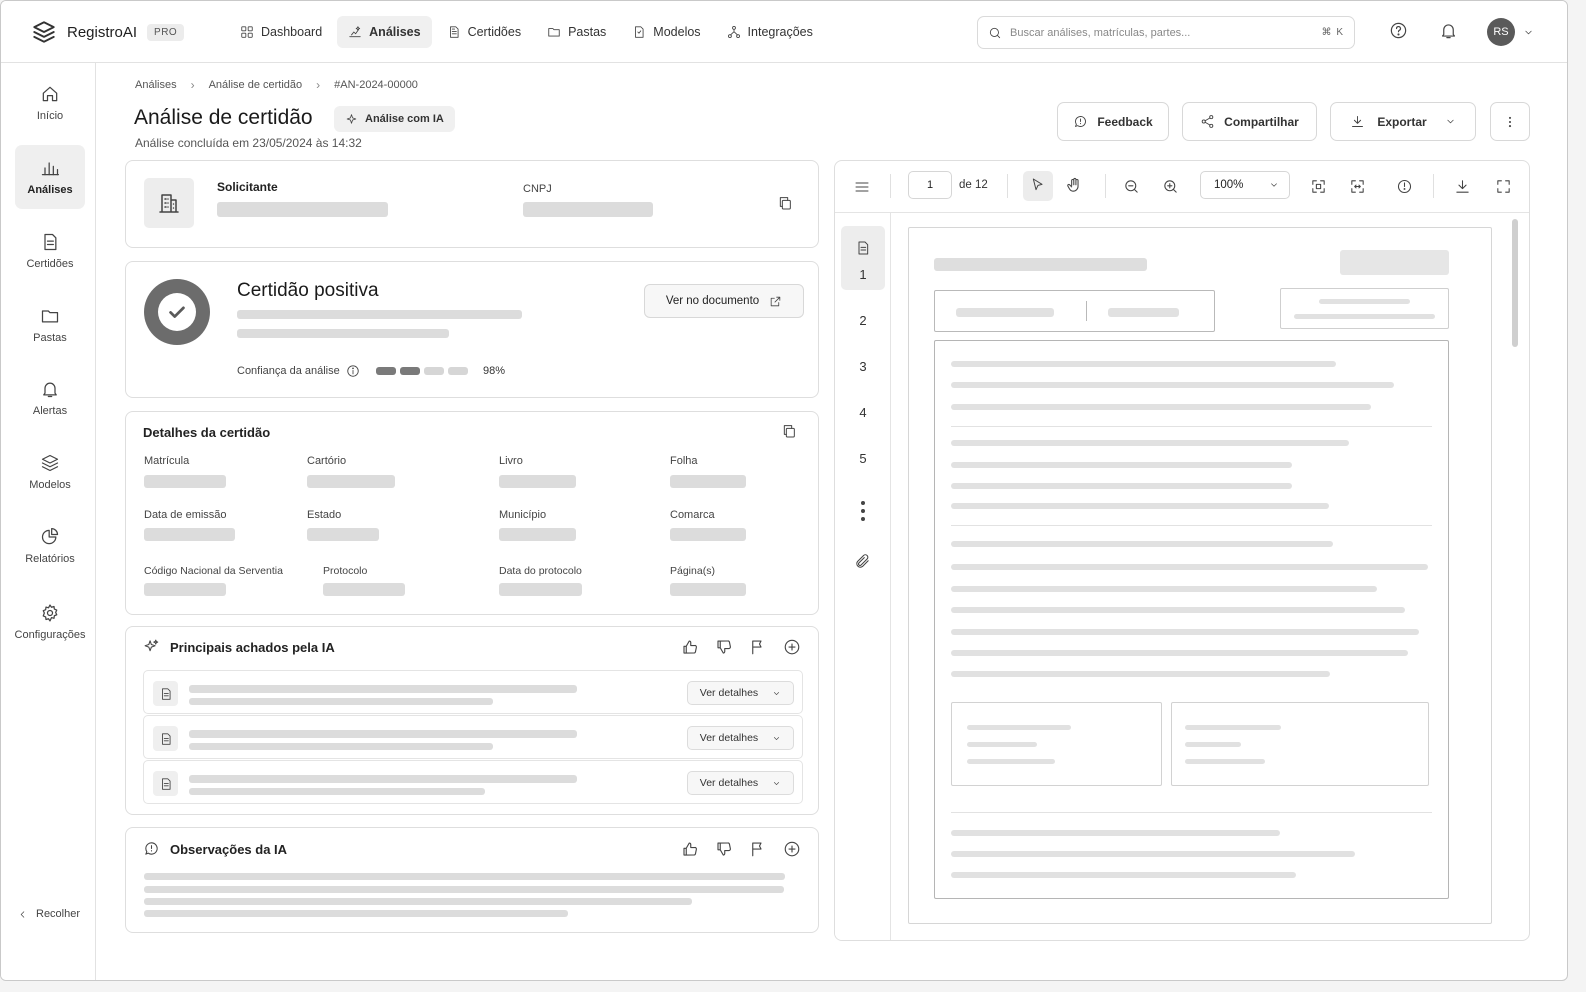  Describe the element at coordinates (108, 32) in the screenshot. I see `logo: RegistroAI PRO` at that location.